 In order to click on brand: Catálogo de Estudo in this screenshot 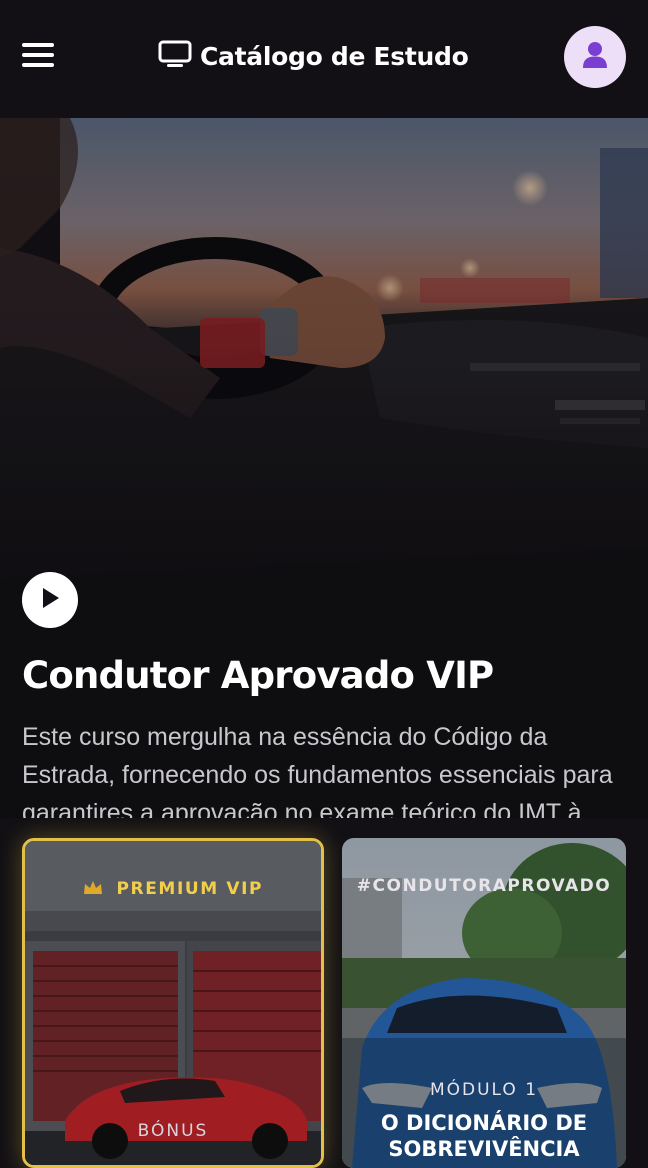, I will do `click(313, 56)`.